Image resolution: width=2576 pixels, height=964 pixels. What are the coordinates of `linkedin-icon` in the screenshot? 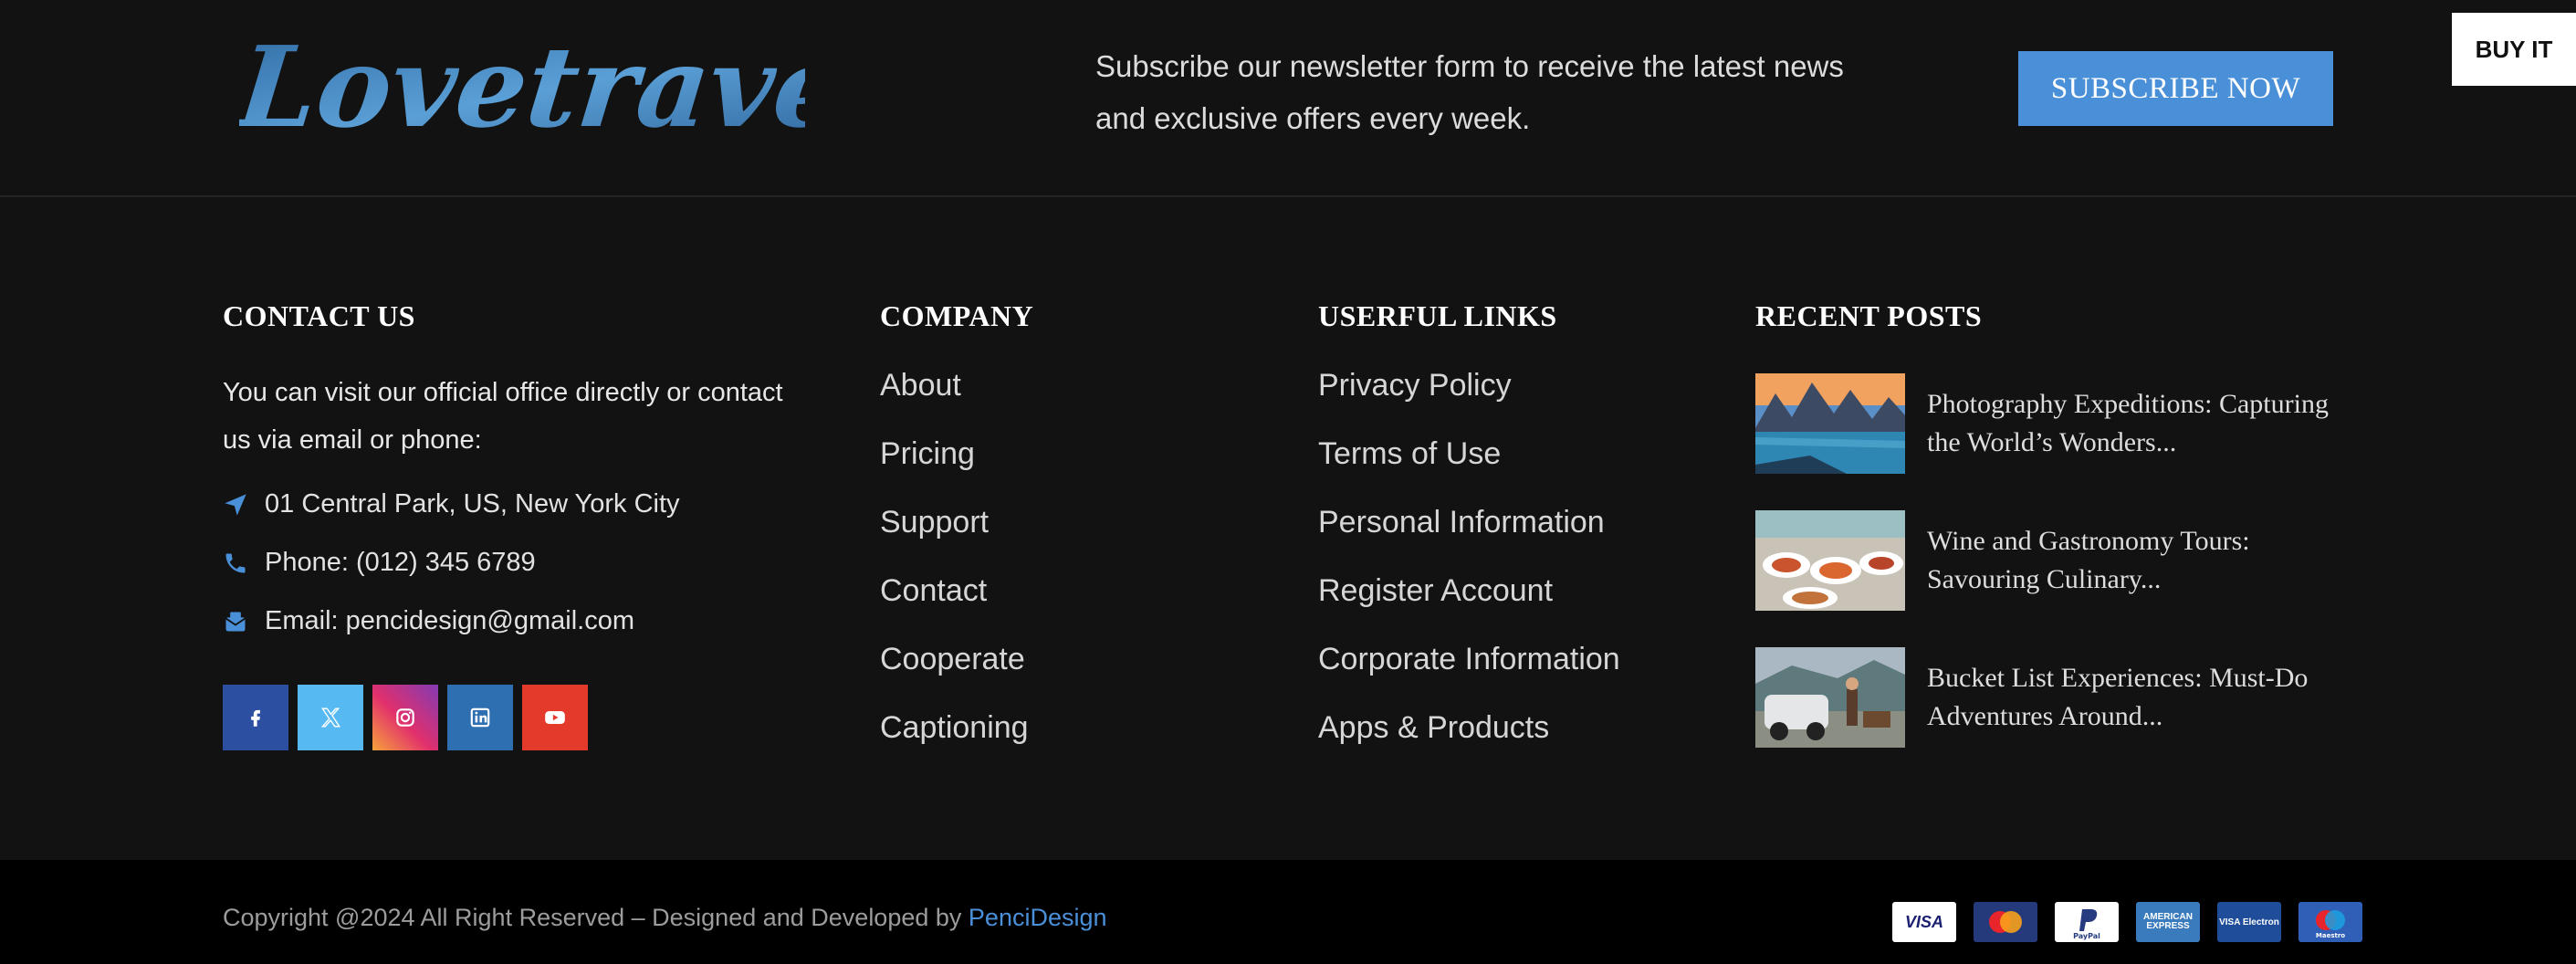 It's located at (480, 718).